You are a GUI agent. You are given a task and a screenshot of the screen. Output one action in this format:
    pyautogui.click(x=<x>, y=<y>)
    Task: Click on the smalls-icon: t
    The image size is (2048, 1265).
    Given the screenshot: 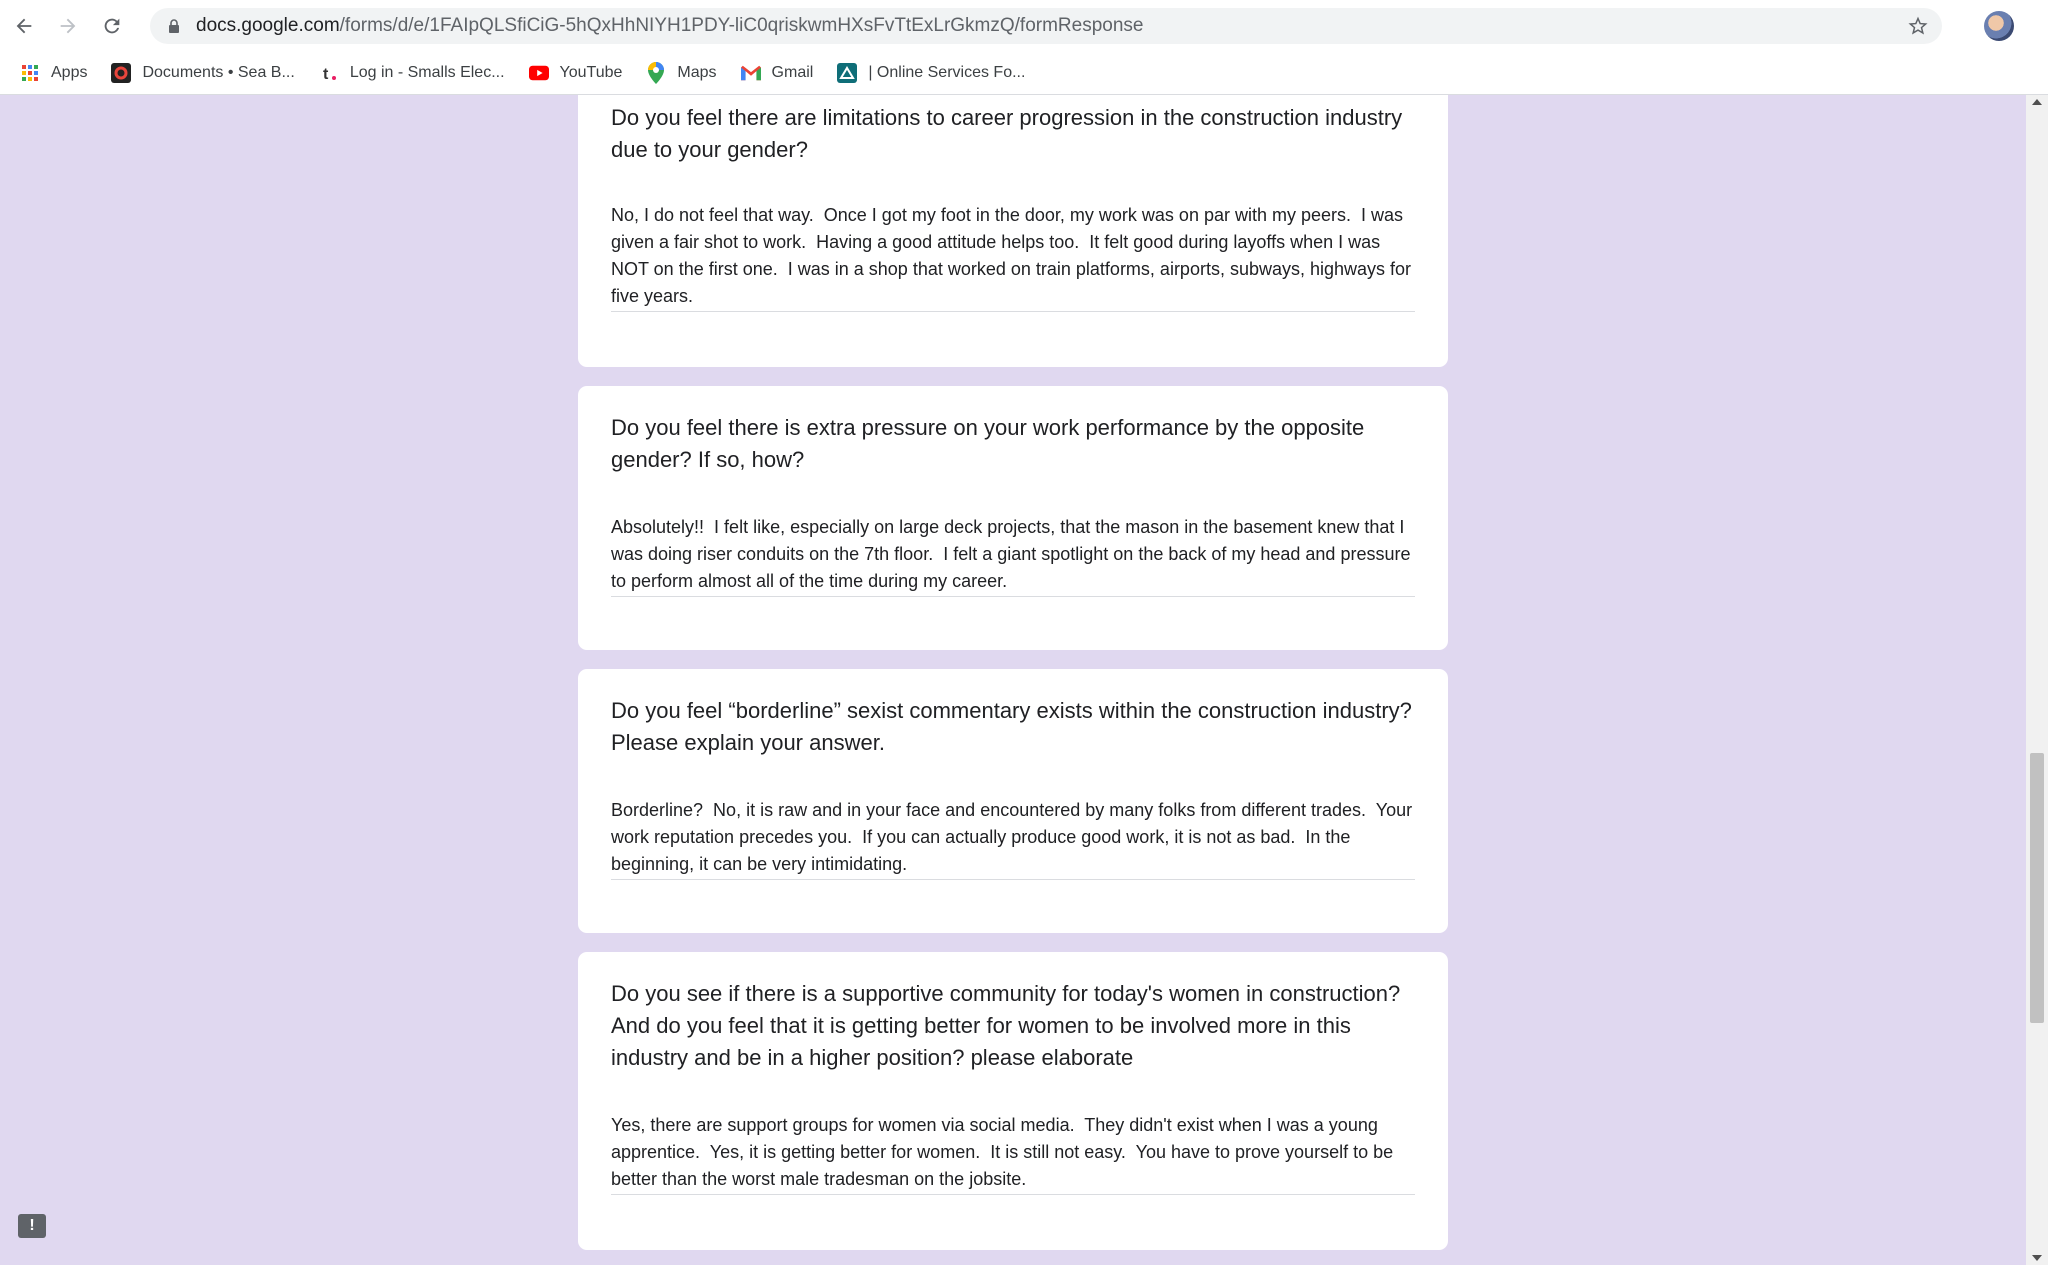 What is the action you would take?
    pyautogui.click(x=329, y=73)
    